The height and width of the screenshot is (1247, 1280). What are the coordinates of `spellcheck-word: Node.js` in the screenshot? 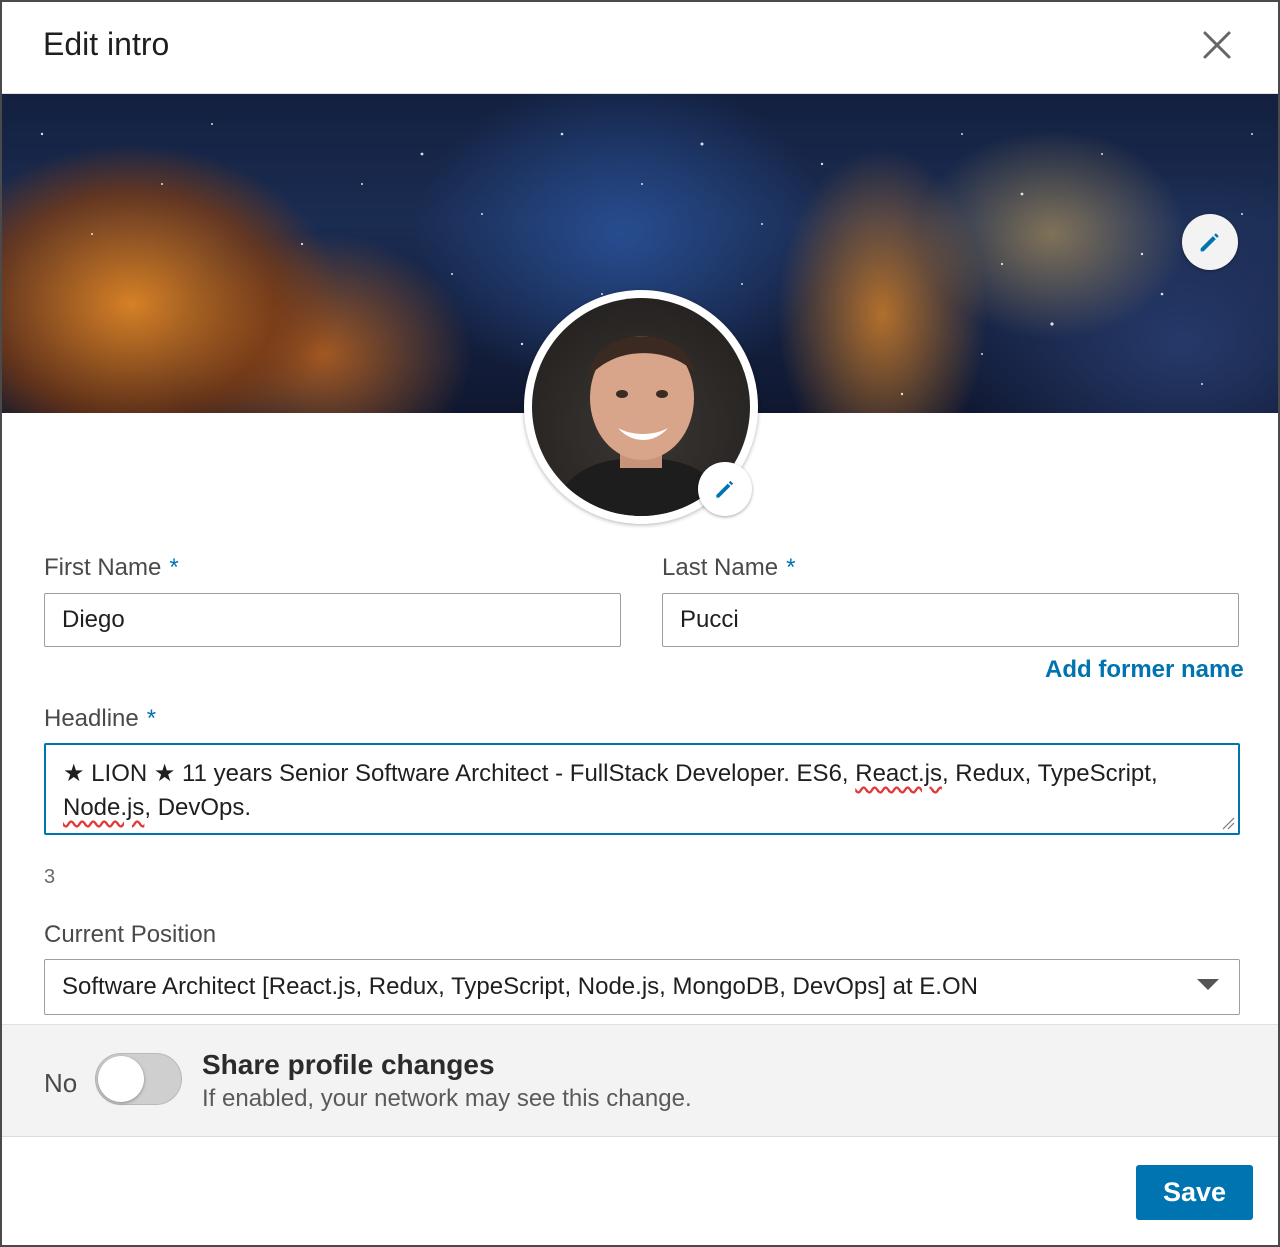 It's located at (104, 807).